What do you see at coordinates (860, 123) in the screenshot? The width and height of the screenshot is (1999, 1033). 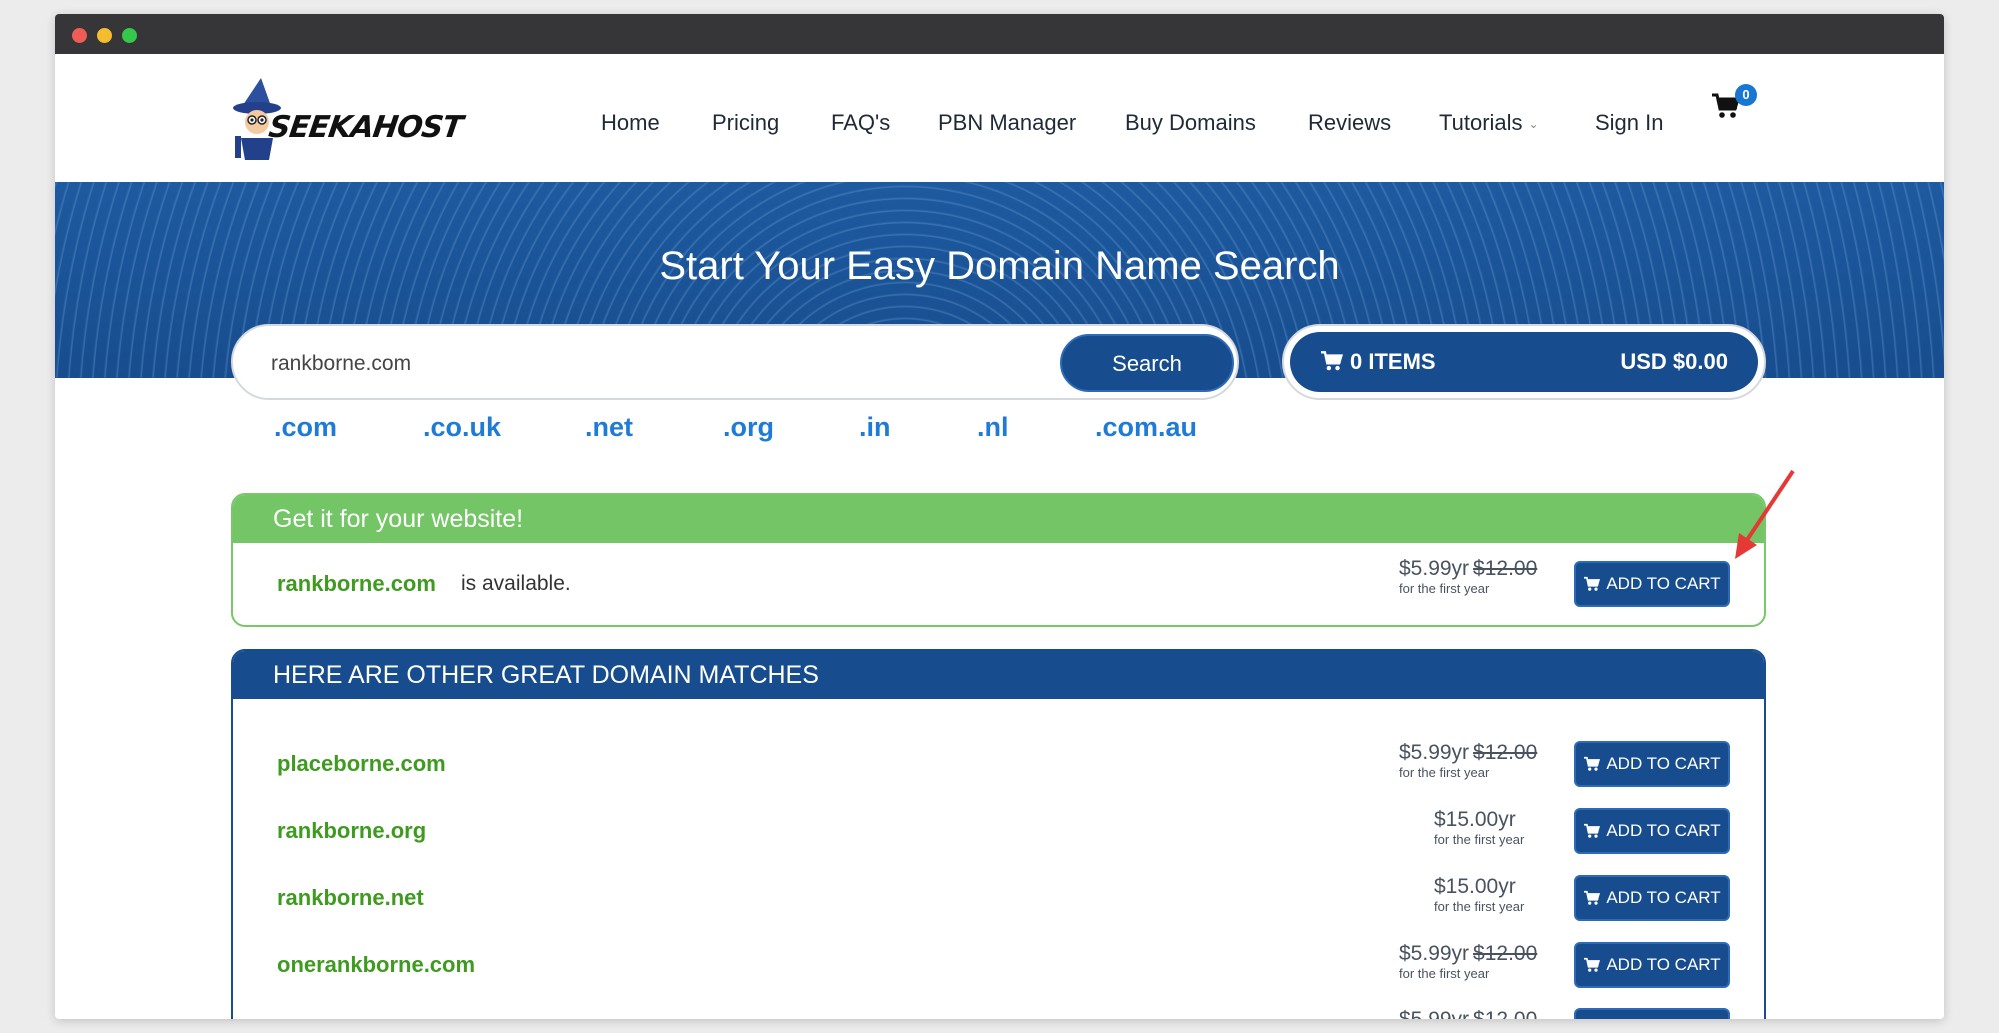 I see `nav-faqs: FAQ's` at bounding box center [860, 123].